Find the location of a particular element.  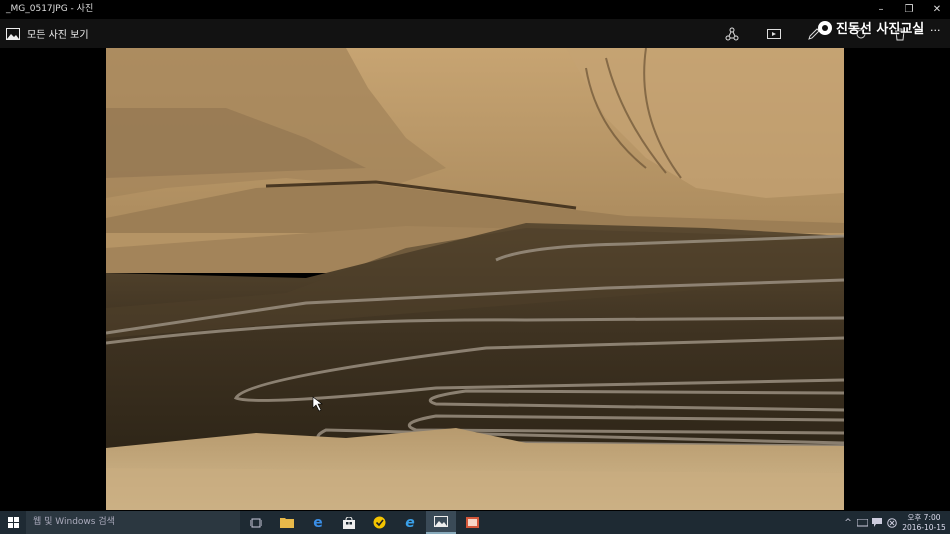

system-clock: 오후 7:00 2016-10-15 is located at coordinates (924, 523).